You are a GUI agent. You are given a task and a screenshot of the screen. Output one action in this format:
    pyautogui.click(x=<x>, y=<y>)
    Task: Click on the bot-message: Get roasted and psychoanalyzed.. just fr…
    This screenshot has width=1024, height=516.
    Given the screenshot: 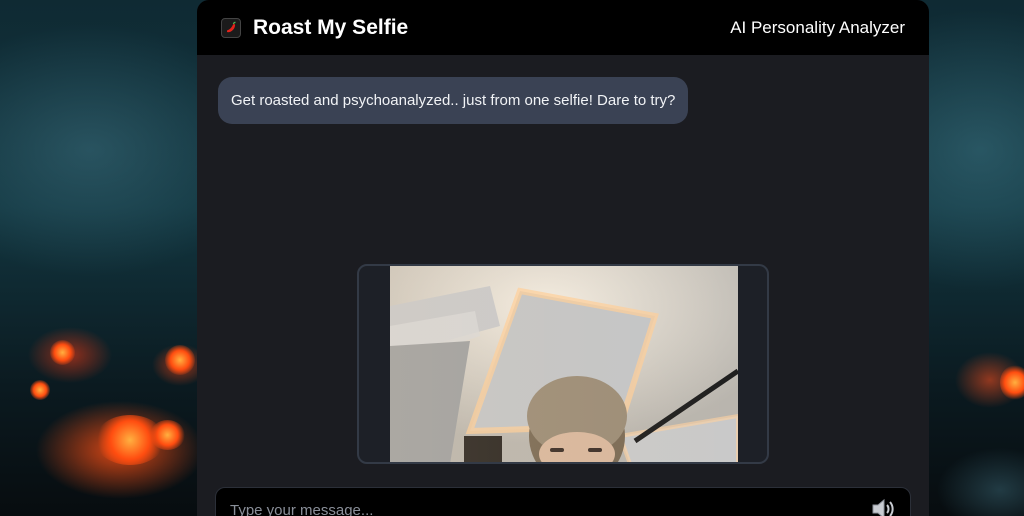 What is the action you would take?
    pyautogui.click(x=453, y=100)
    